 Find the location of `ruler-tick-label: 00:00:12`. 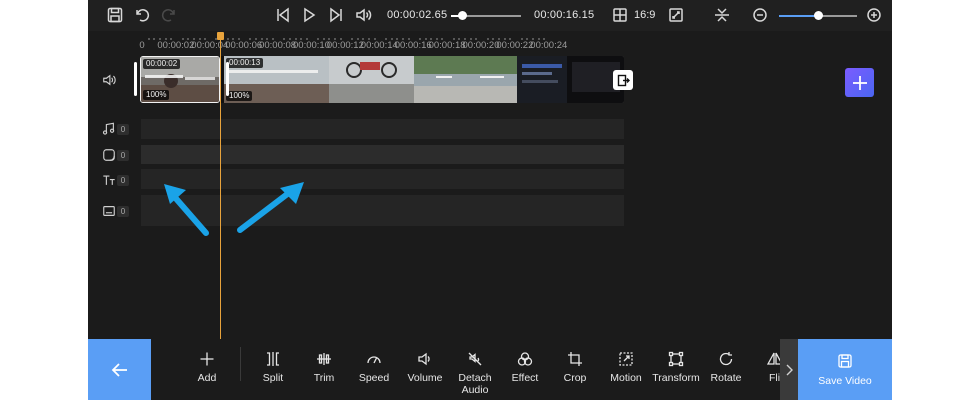

ruler-tick-label: 00:00:12 is located at coordinates (345, 45).